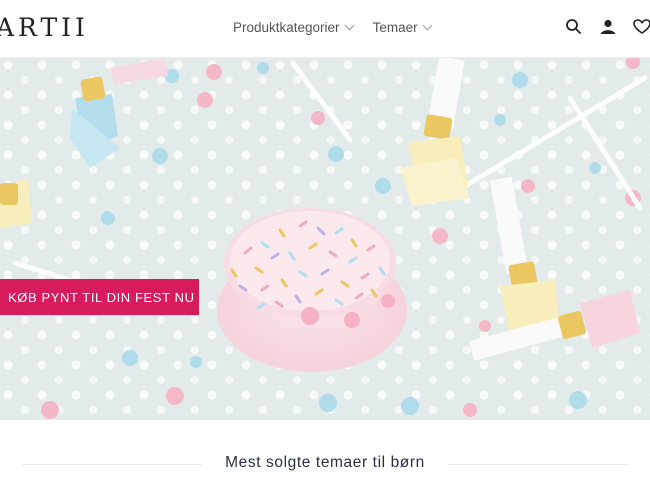  What do you see at coordinates (44, 28) in the screenshot?
I see `site-logo: ARTII` at bounding box center [44, 28].